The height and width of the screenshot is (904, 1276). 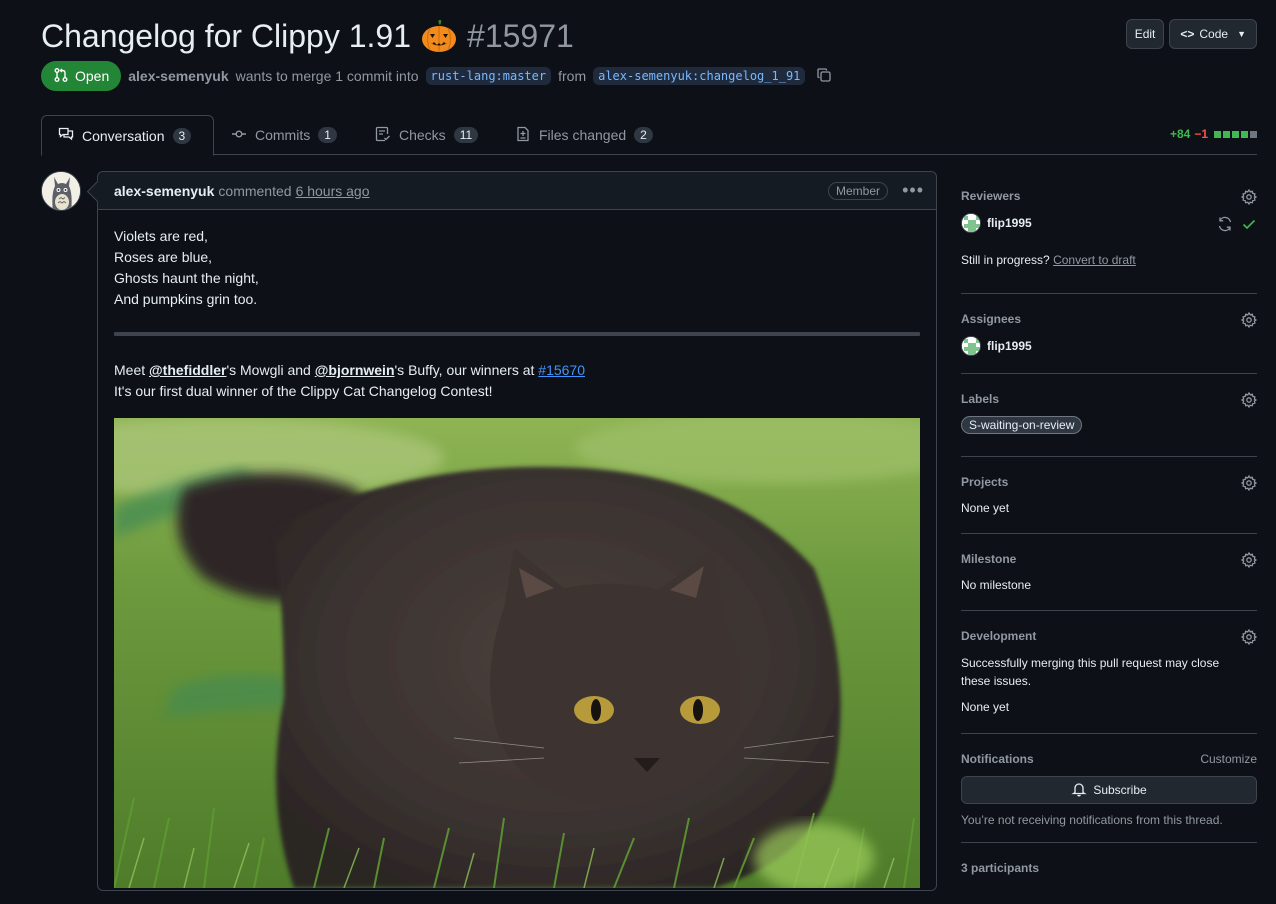 What do you see at coordinates (1109, 415) in the screenshot?
I see `sidebar-labels: Labels S-waiting-on-review` at bounding box center [1109, 415].